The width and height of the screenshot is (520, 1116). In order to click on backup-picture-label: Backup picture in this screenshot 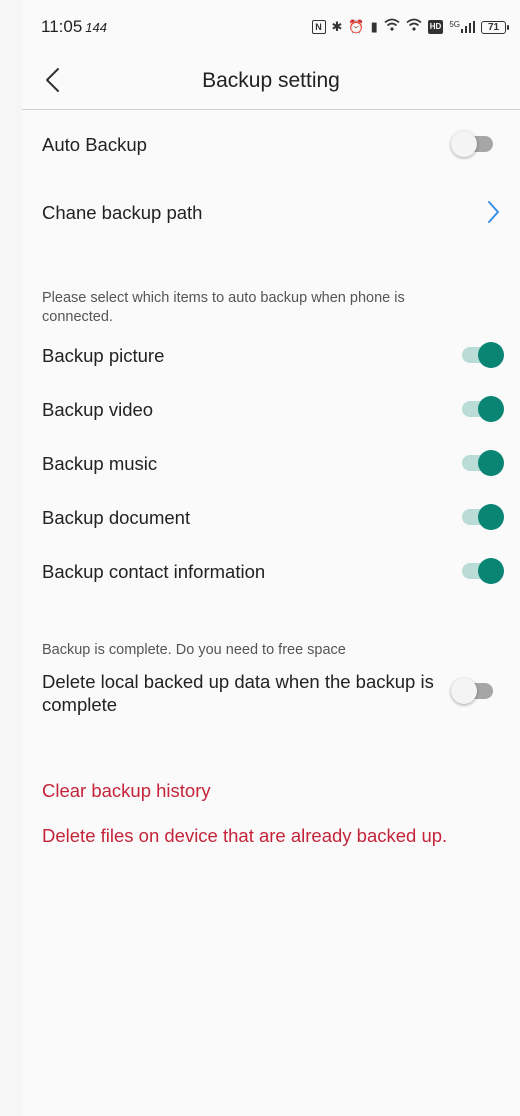, I will do `click(103, 355)`.